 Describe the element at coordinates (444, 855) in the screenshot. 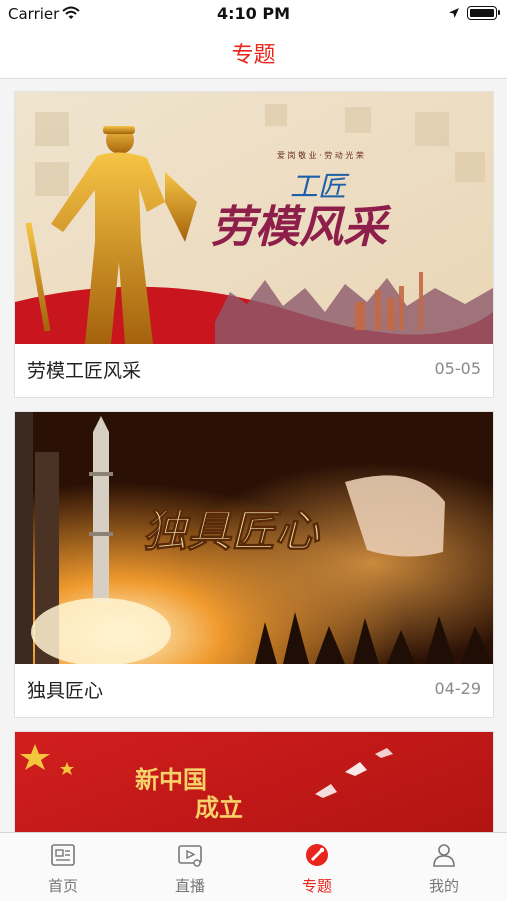

I see `profile-icon` at that location.